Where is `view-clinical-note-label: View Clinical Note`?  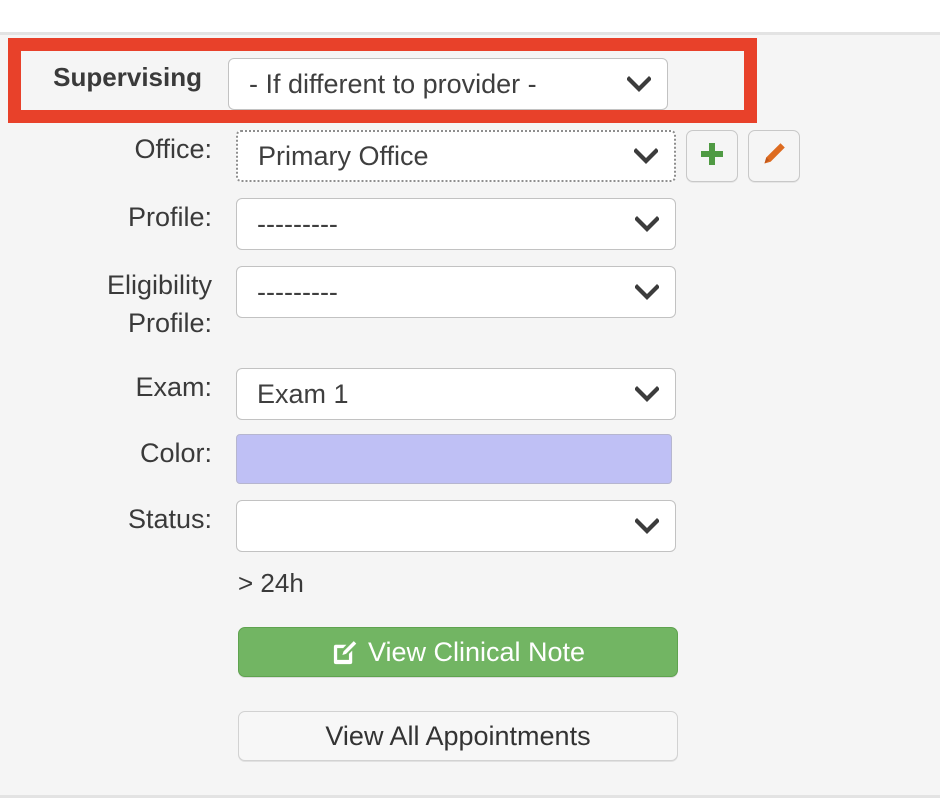 view-clinical-note-label: View Clinical Note is located at coordinates (476, 651).